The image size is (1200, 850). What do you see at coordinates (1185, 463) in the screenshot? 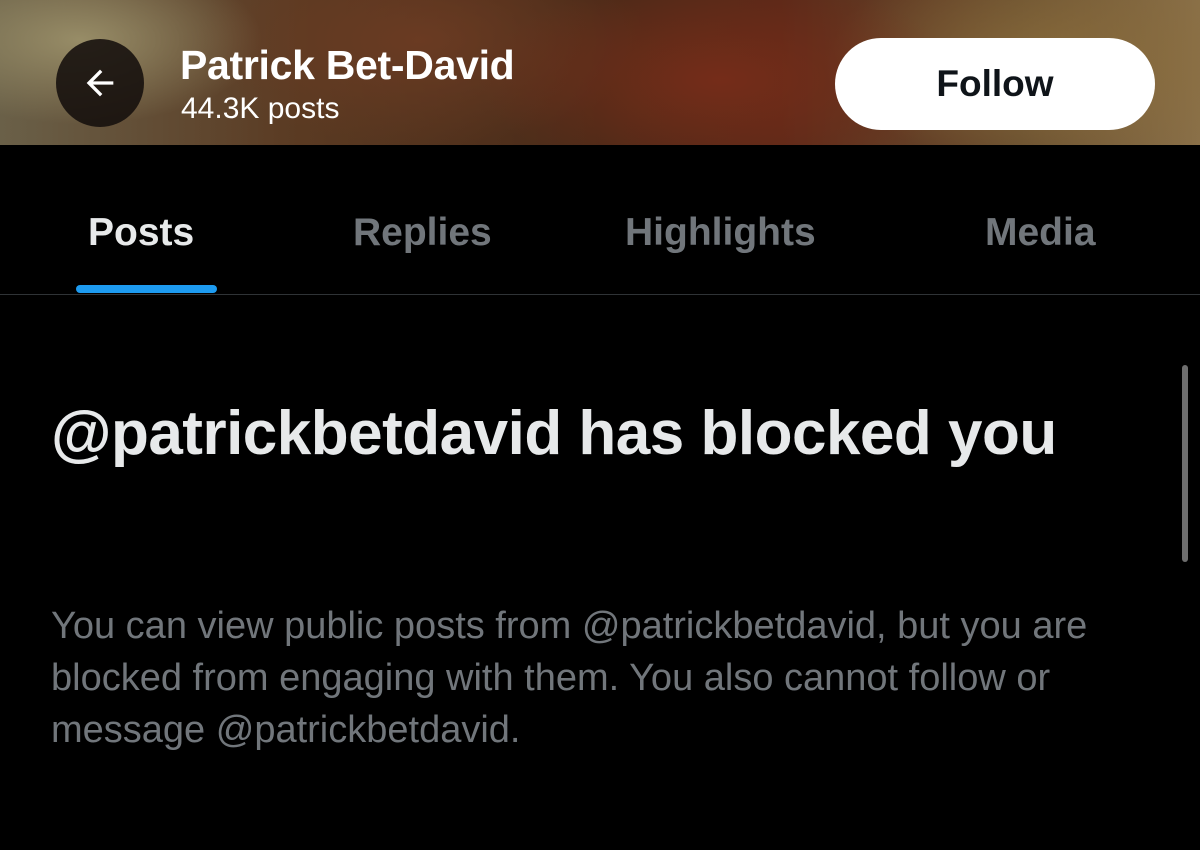
I see `scrollbar` at bounding box center [1185, 463].